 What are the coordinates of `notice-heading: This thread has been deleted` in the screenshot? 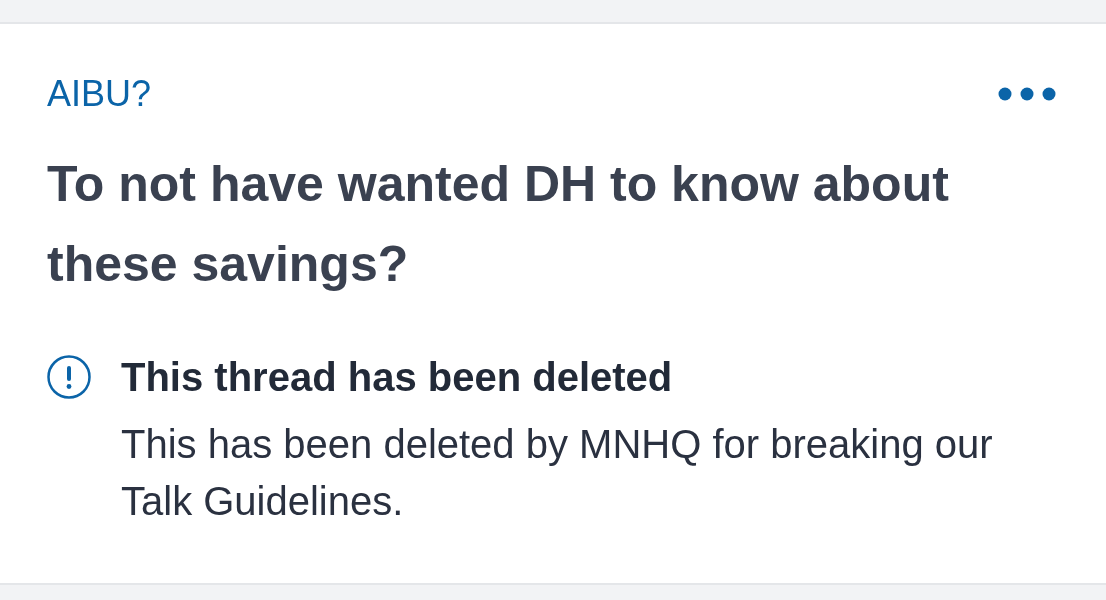 It's located at (397, 377).